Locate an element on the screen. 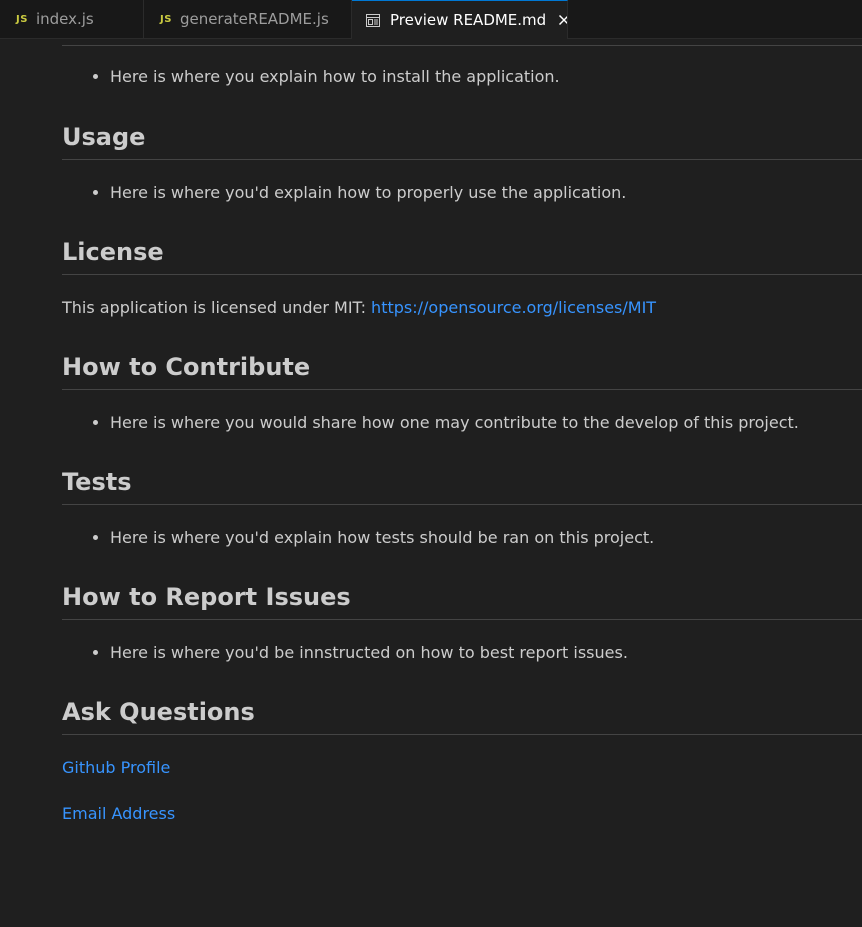 The height and width of the screenshot is (927, 862). tab-generate-readme-js: JS generateREADME.js is located at coordinates (248, 19).